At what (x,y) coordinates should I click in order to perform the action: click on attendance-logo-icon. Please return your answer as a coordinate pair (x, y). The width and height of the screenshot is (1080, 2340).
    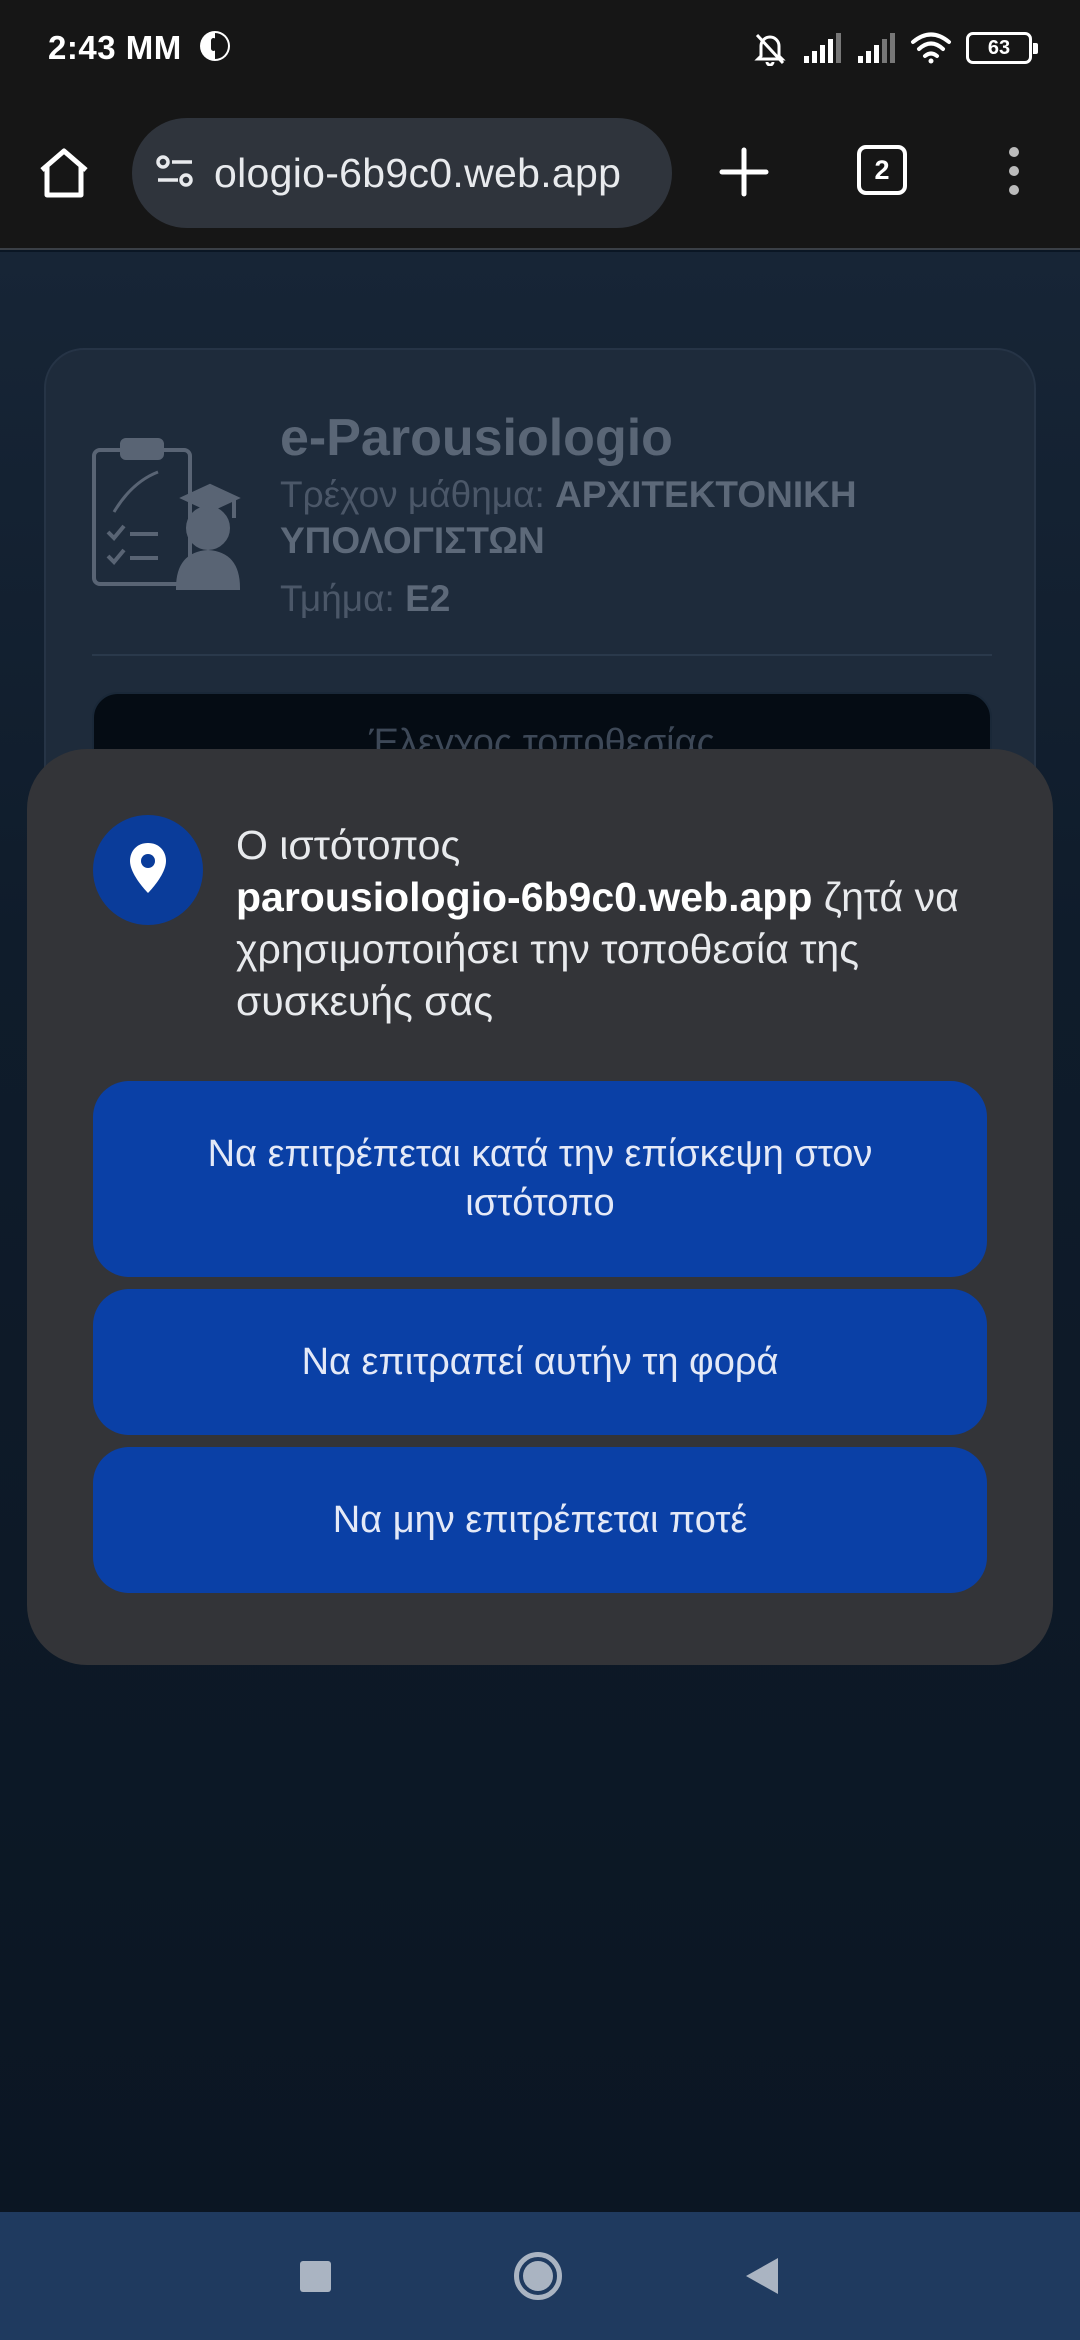
    Looking at the image, I should click on (168, 514).